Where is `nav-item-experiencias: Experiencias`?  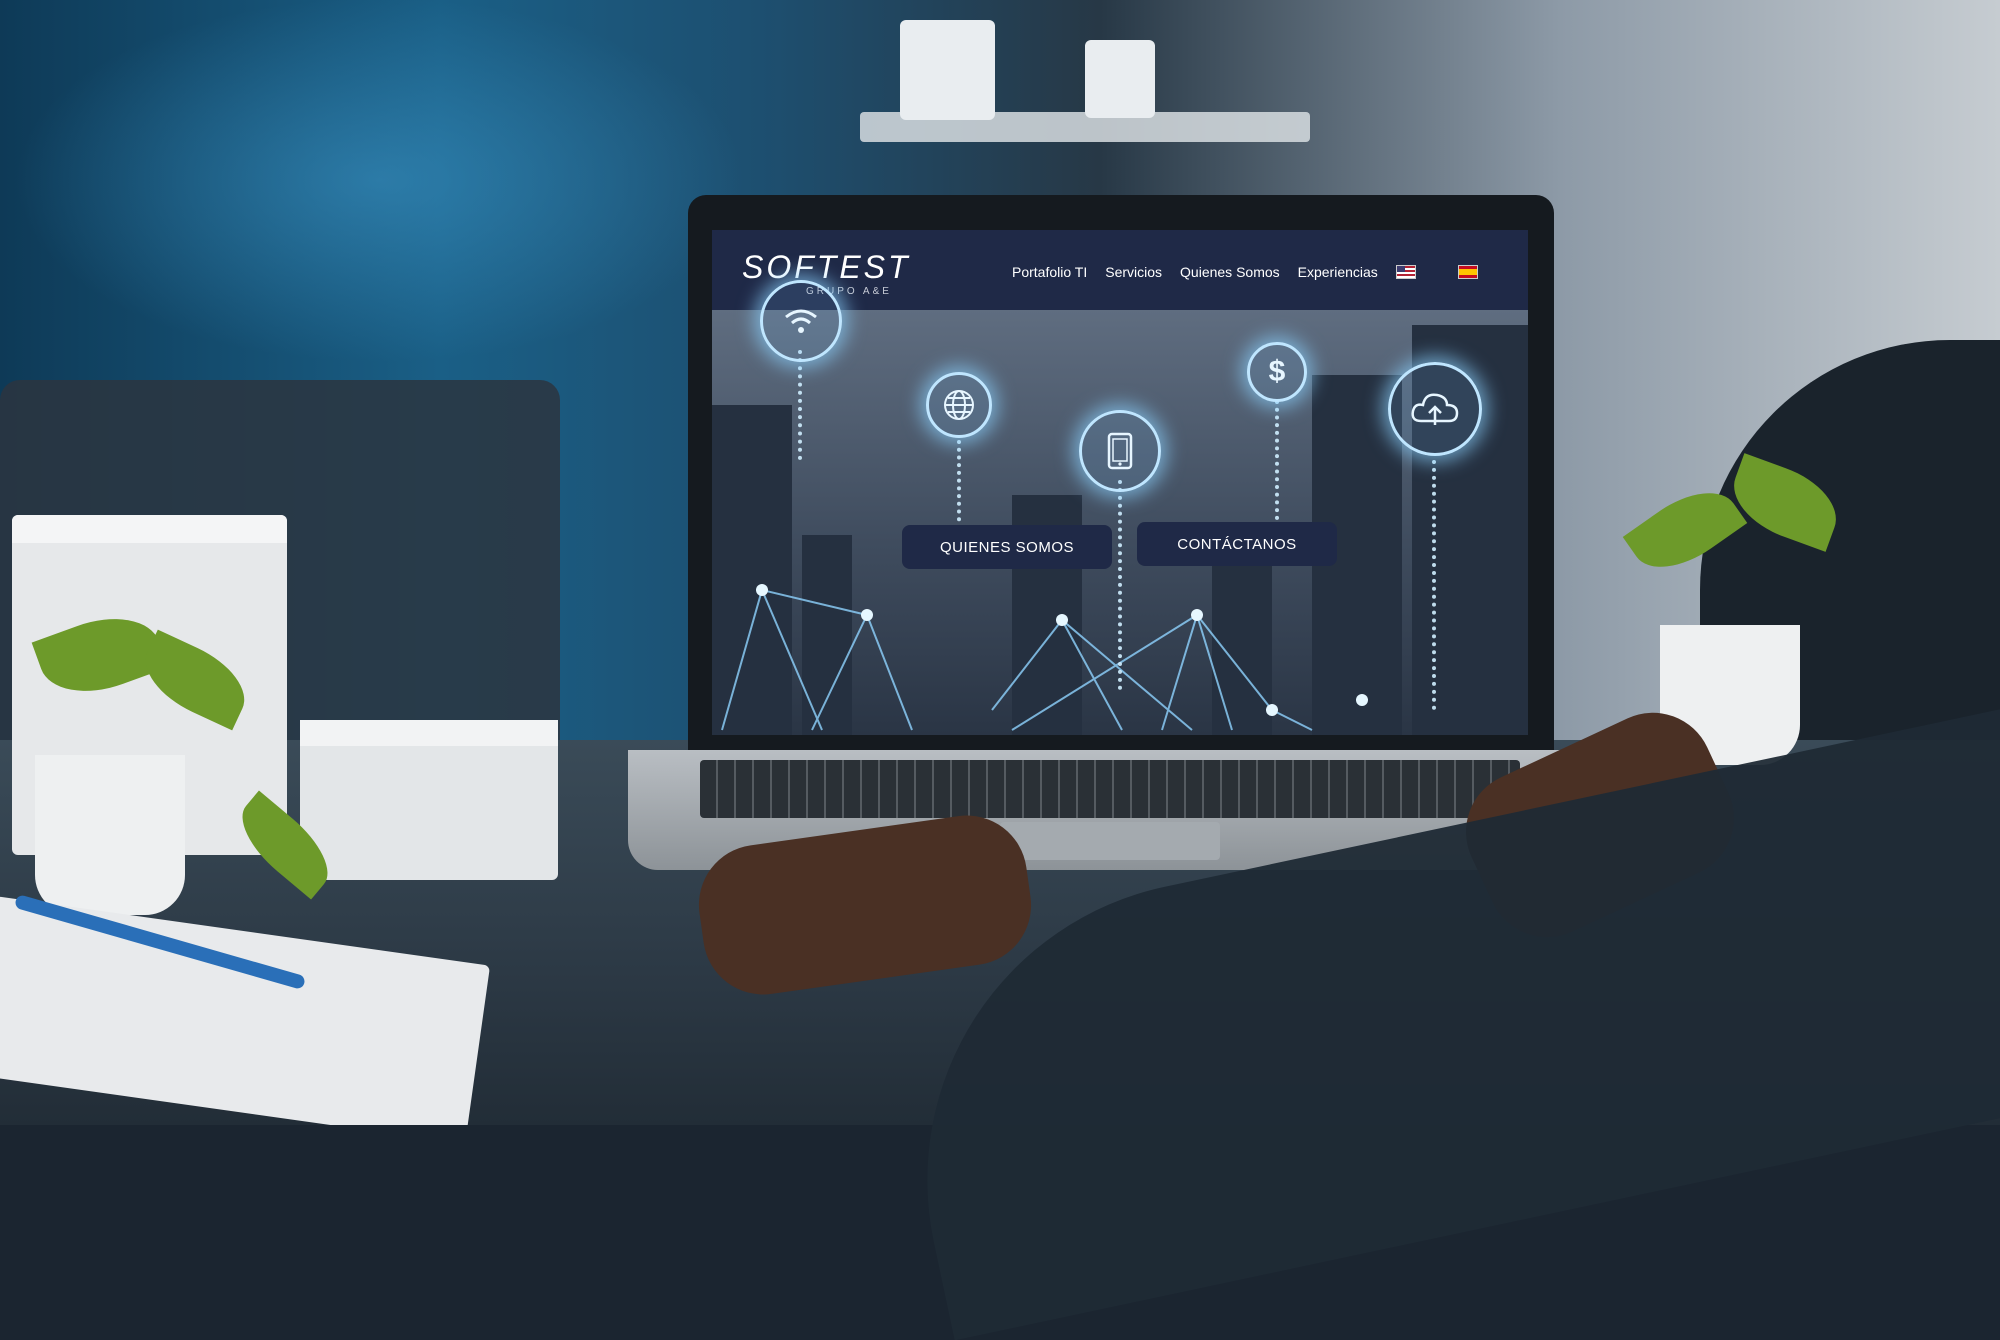 nav-item-experiencias: Experiencias is located at coordinates (1338, 272).